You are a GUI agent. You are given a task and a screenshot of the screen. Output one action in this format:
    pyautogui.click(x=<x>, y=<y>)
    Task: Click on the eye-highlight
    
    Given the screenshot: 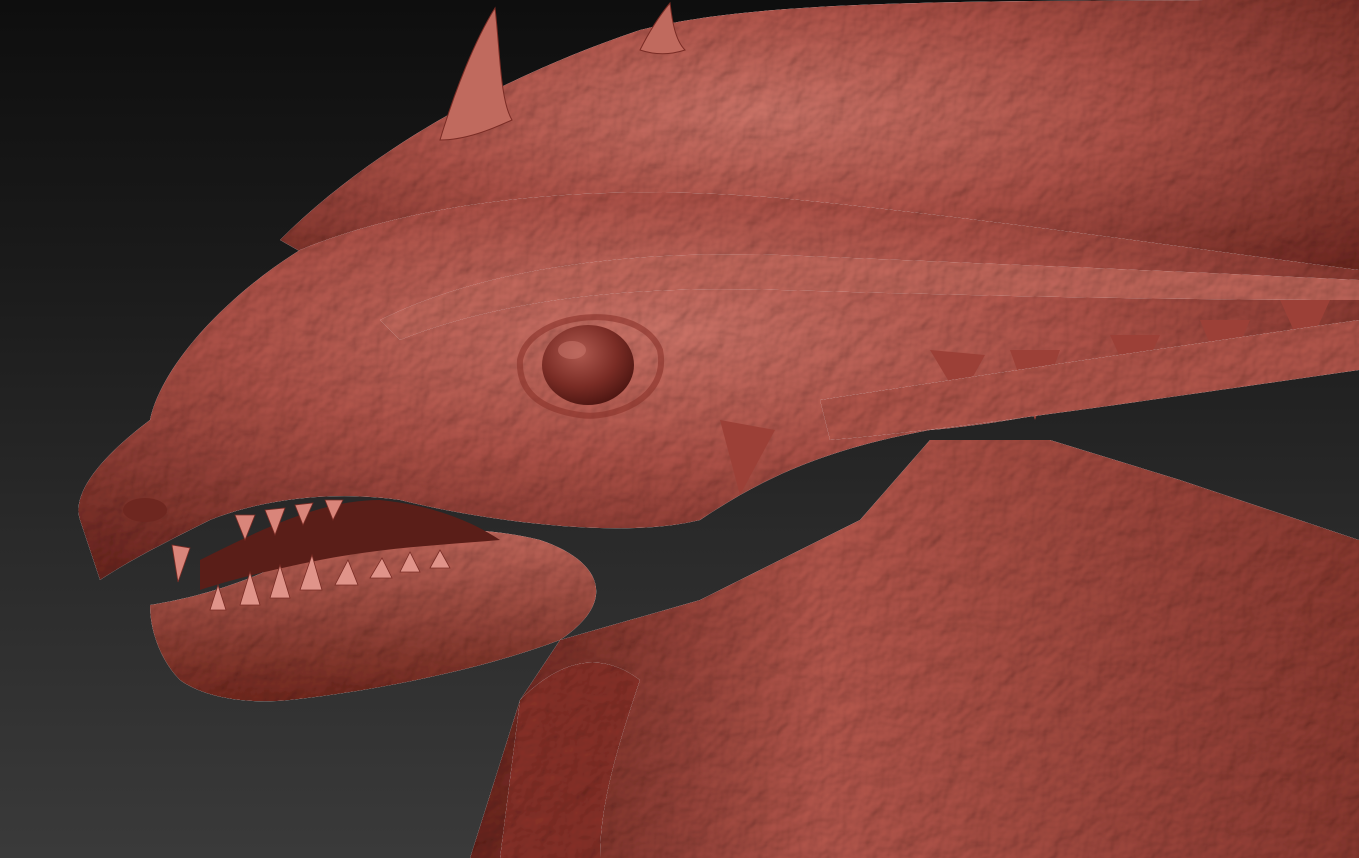 What is the action you would take?
    pyautogui.click(x=572, y=350)
    